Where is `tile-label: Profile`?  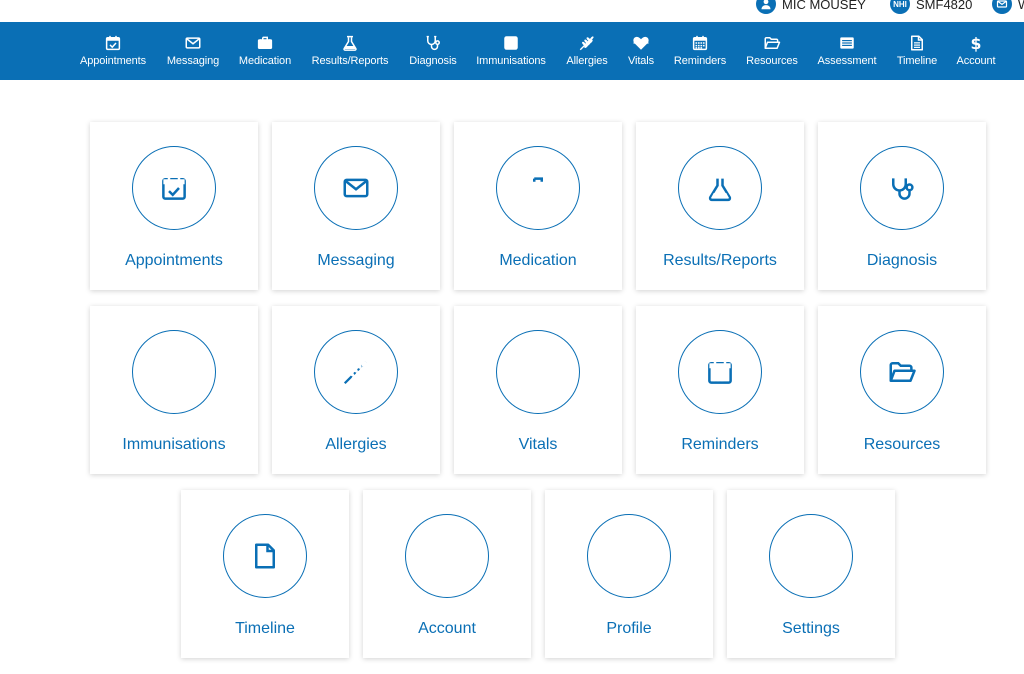 tile-label: Profile is located at coordinates (629, 628).